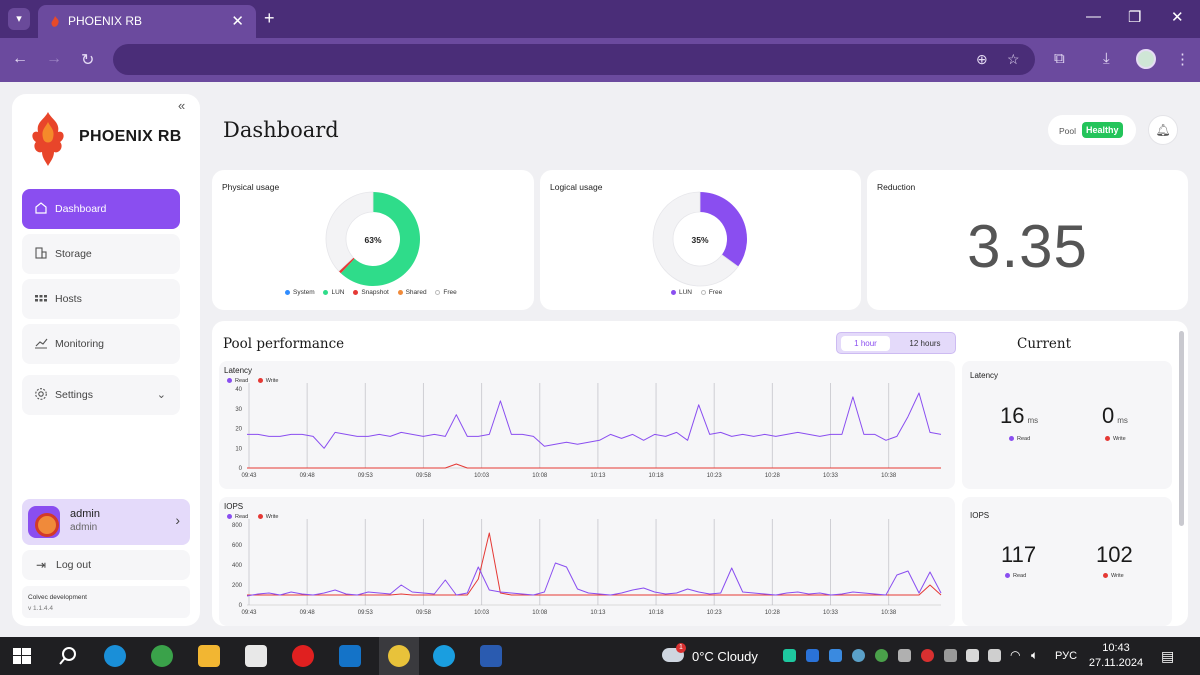 This screenshot has width=1200, height=675. What do you see at coordinates (594, 420) in the screenshot?
I see `series-line-read` at bounding box center [594, 420].